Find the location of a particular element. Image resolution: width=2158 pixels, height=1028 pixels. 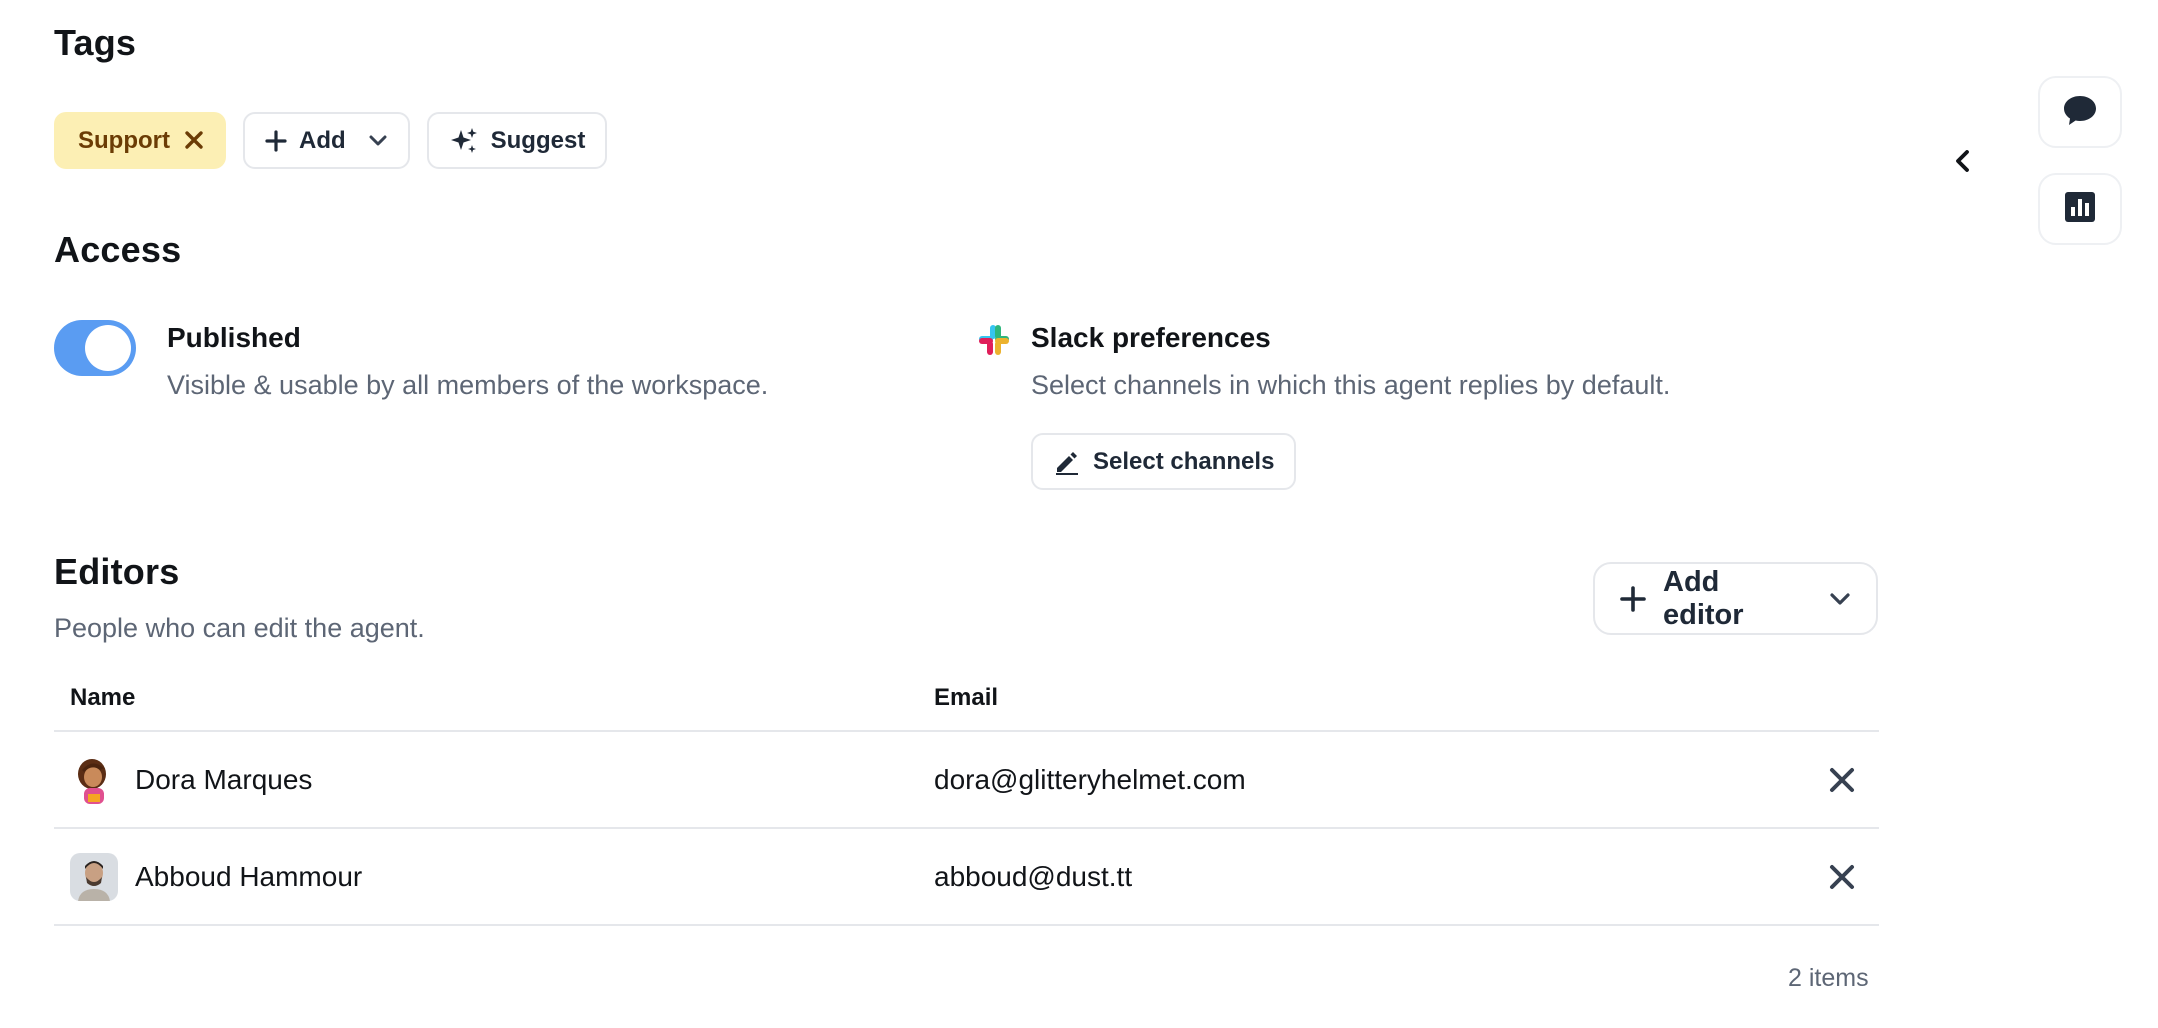

column-header-name: Name is located at coordinates (103, 697).